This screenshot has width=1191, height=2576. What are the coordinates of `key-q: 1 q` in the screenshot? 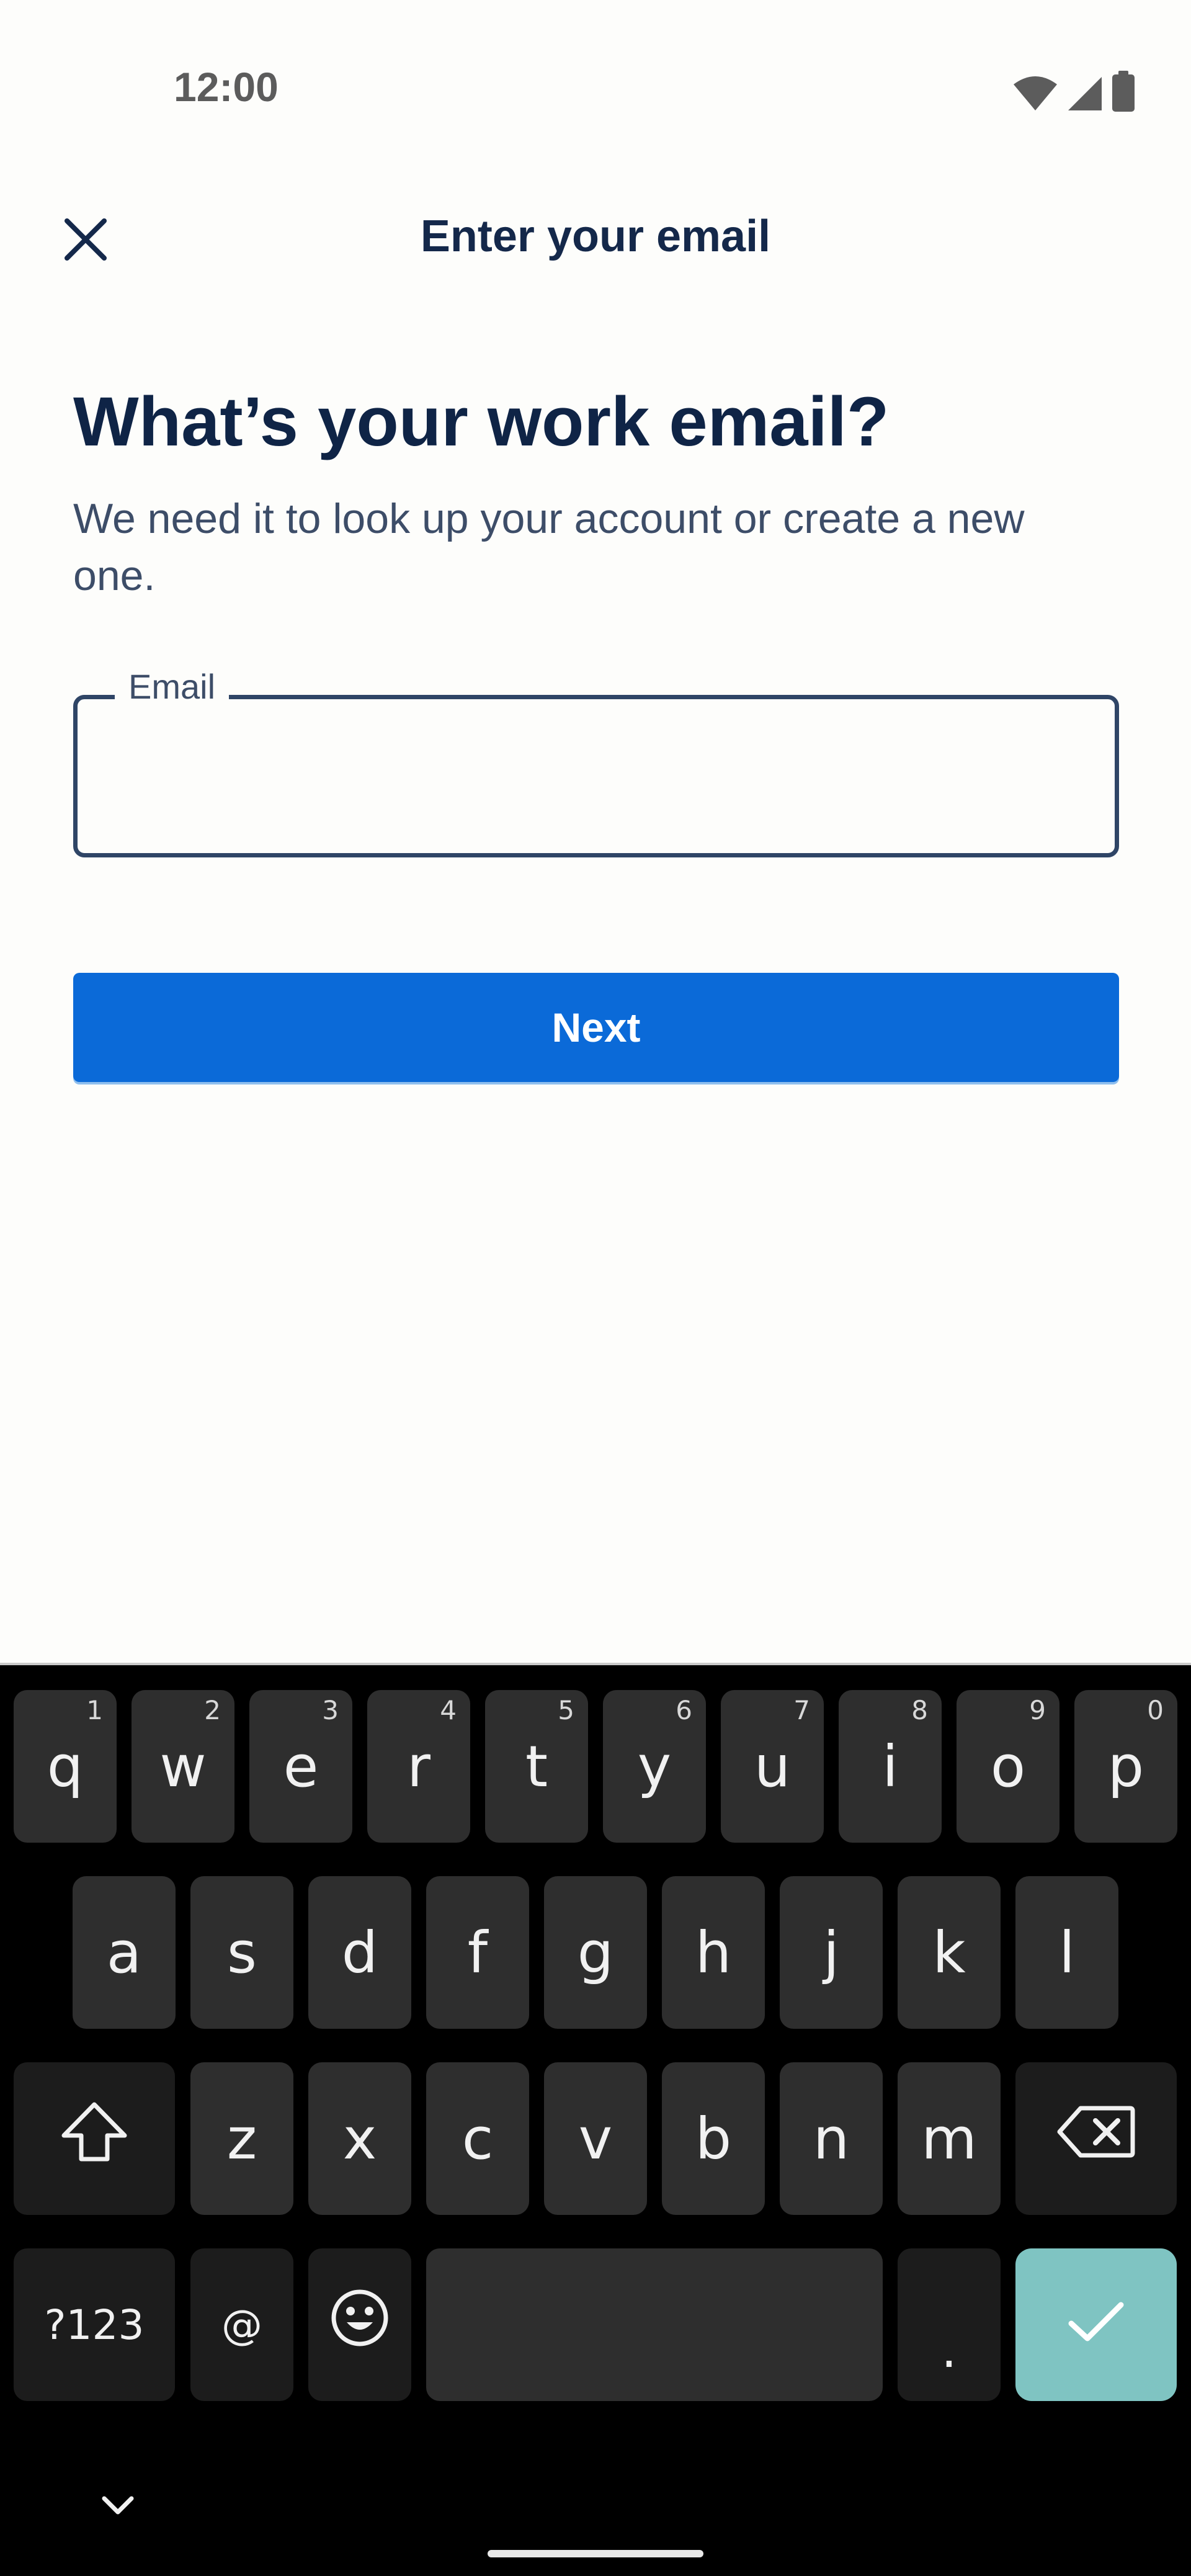 It's located at (66, 1766).